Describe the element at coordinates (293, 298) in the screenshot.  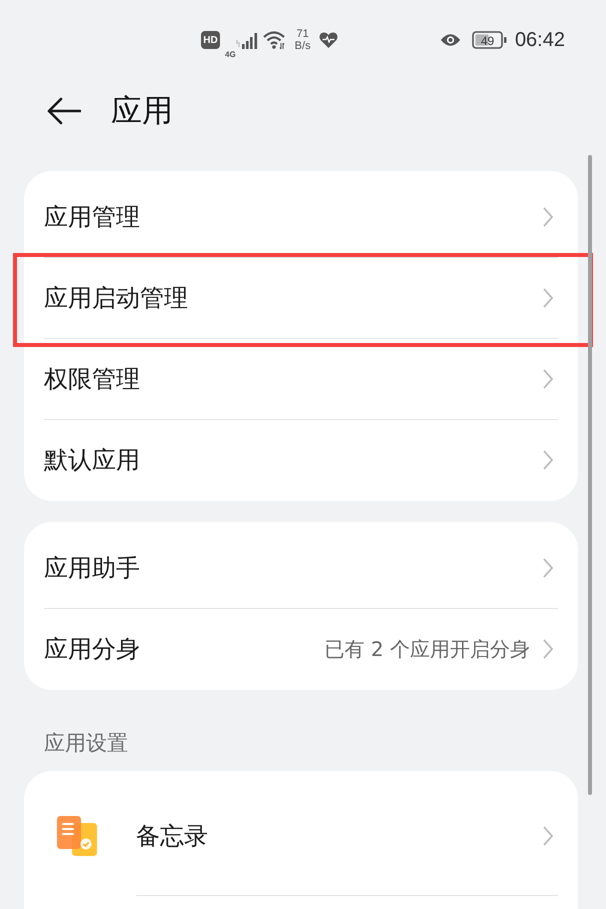
I see `item-label: 应用启动管理` at that location.